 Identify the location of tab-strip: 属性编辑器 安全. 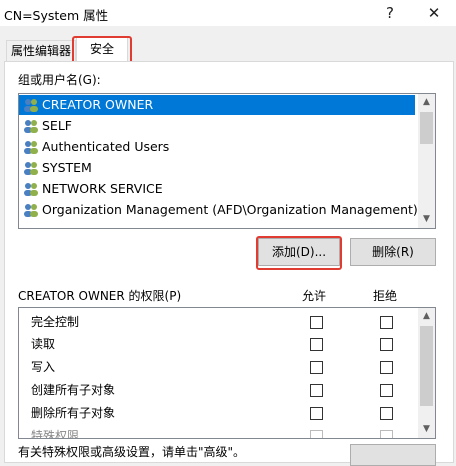
(228, 44).